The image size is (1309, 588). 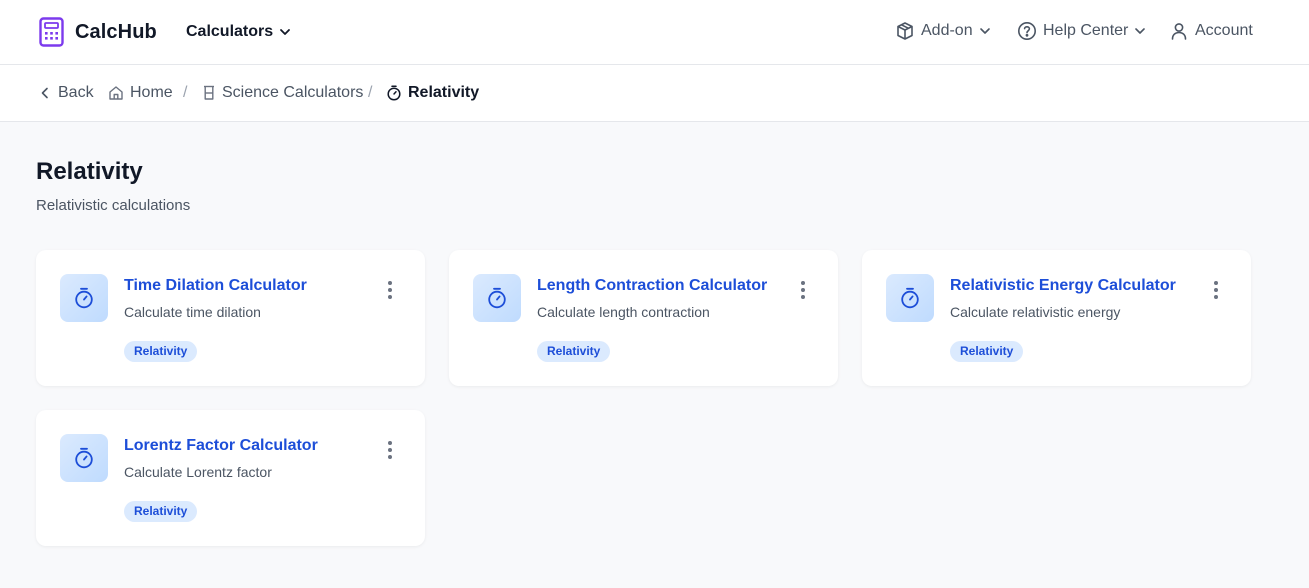 I want to click on user-icon, so click(x=1179, y=31).